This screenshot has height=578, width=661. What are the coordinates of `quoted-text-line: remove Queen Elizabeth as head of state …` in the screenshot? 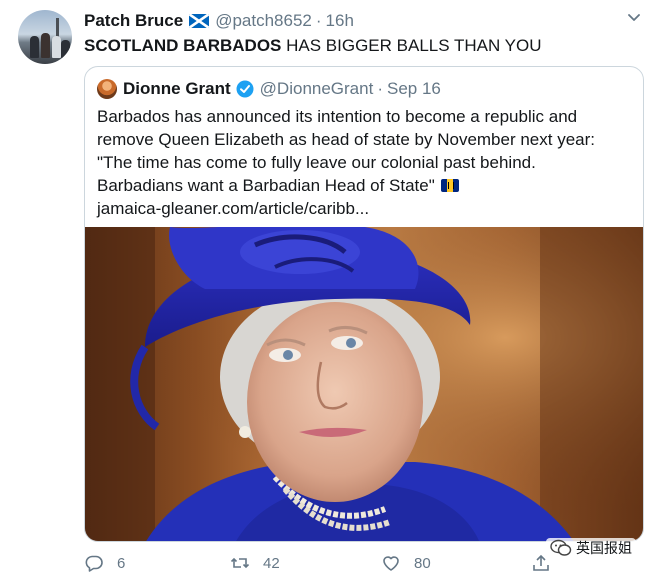 It's located at (346, 139).